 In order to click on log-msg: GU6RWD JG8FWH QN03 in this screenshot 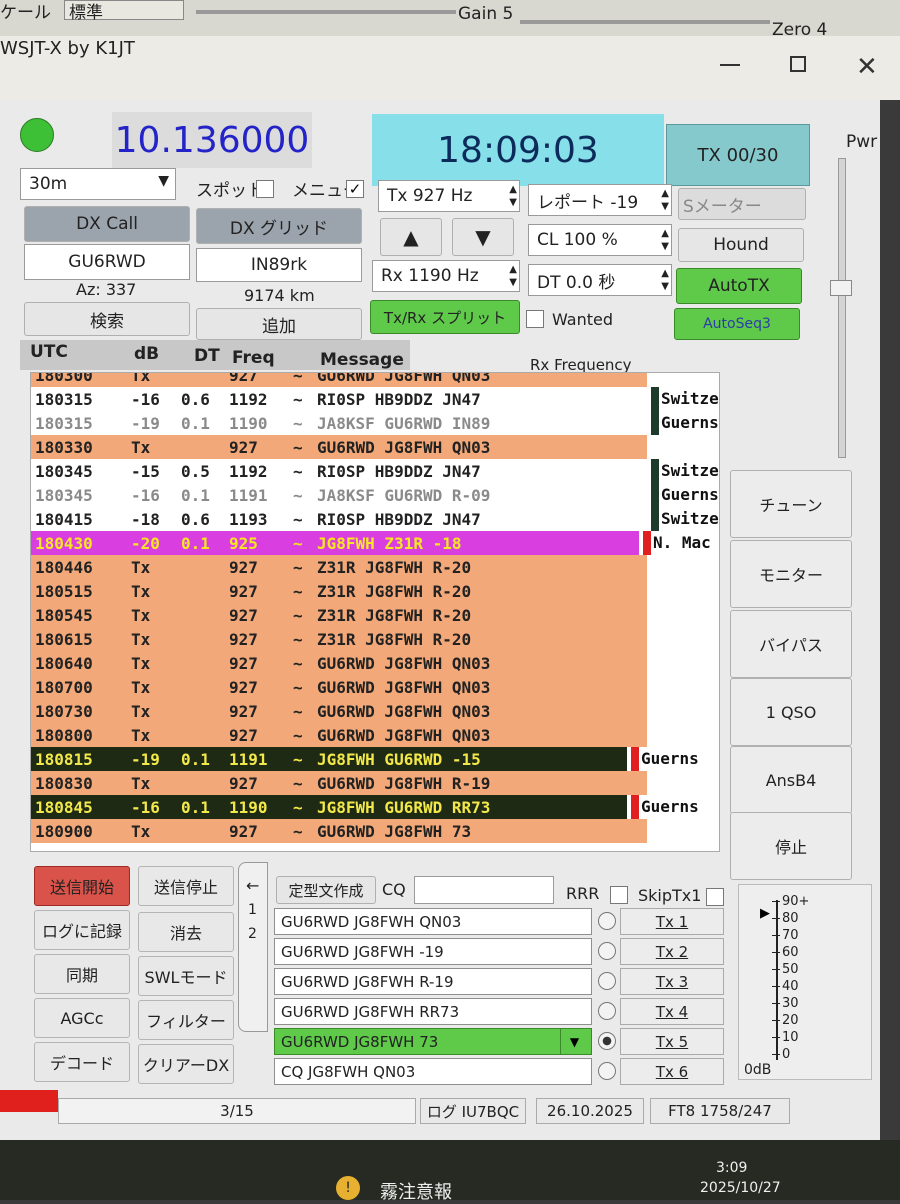, I will do `click(404, 687)`.